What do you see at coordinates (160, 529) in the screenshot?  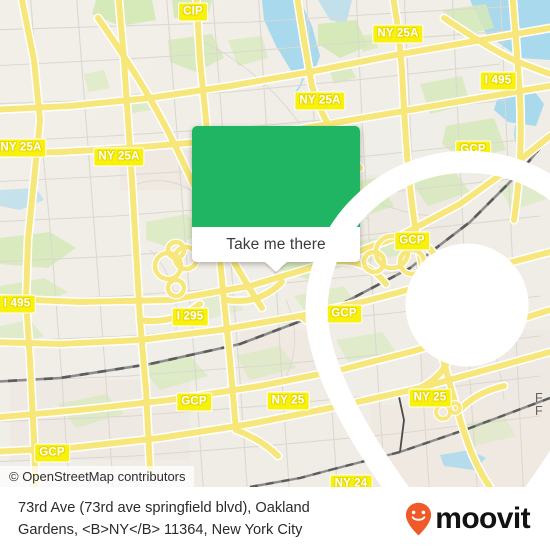 I see `address-line-2: Gardens, <B>NY</B> 11364, New York City` at bounding box center [160, 529].